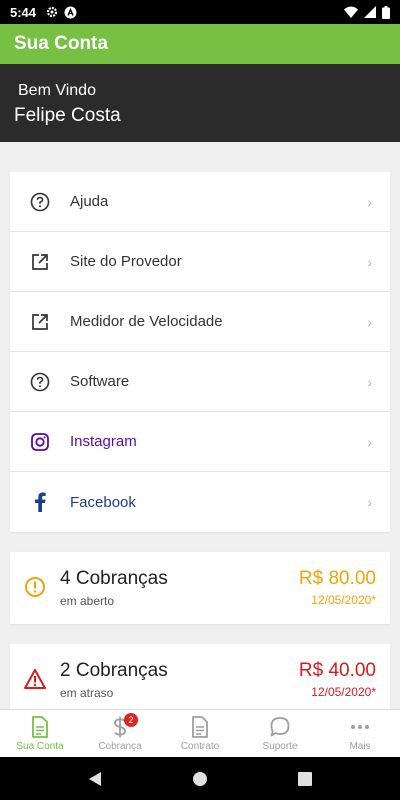  Describe the element at coordinates (200, 746) in the screenshot. I see `nav-label: Contrato` at that location.